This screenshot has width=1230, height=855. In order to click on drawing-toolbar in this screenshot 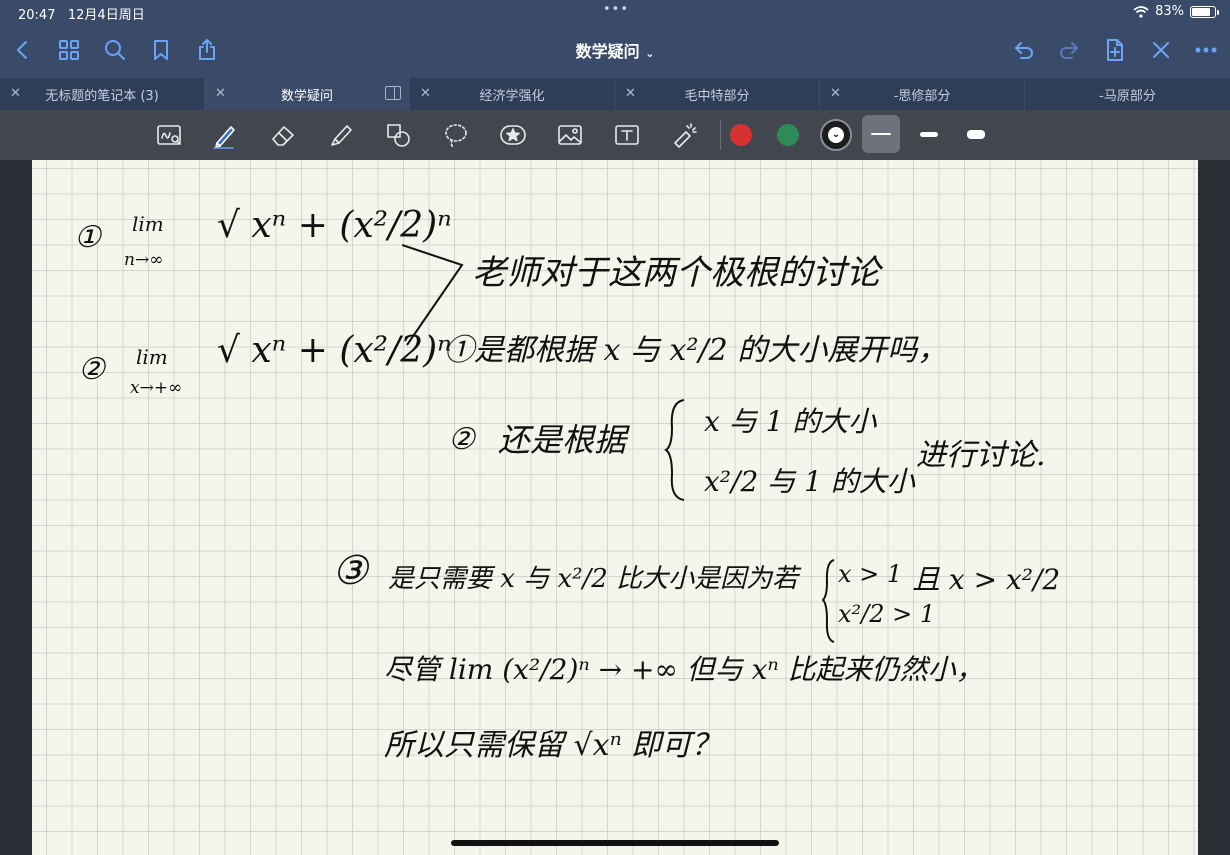, I will do `click(615, 135)`.